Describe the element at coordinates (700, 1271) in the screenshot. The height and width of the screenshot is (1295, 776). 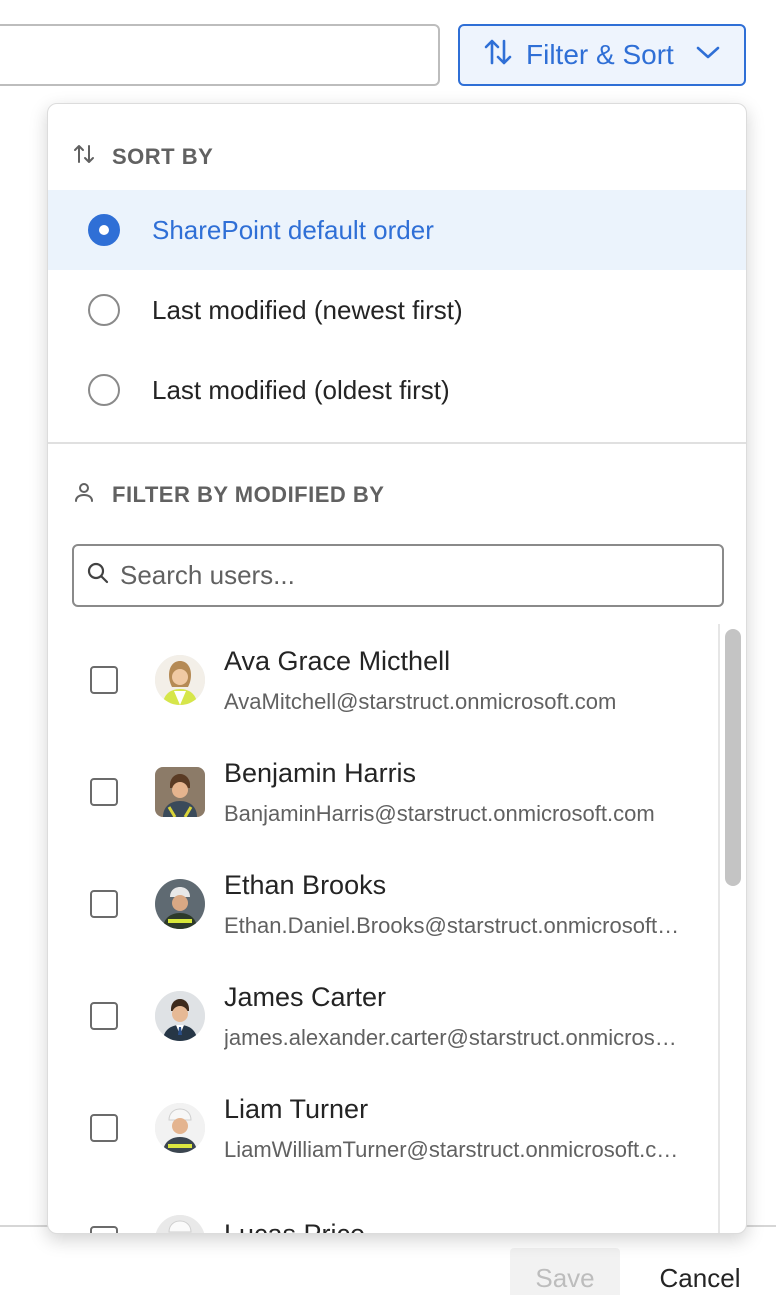
I see `cancel-button: Cancel` at that location.